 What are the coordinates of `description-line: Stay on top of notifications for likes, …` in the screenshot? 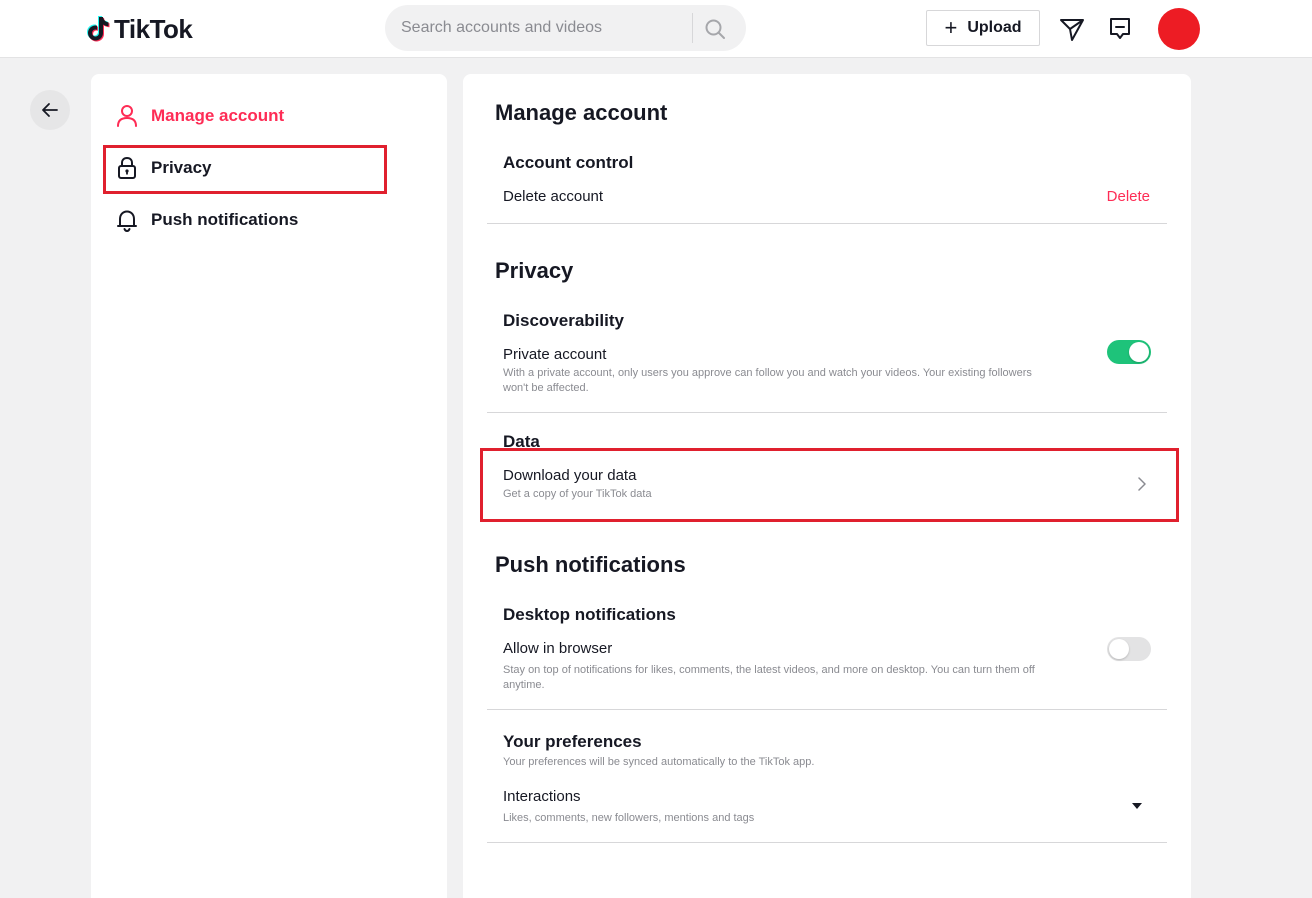 It's located at (769, 670).